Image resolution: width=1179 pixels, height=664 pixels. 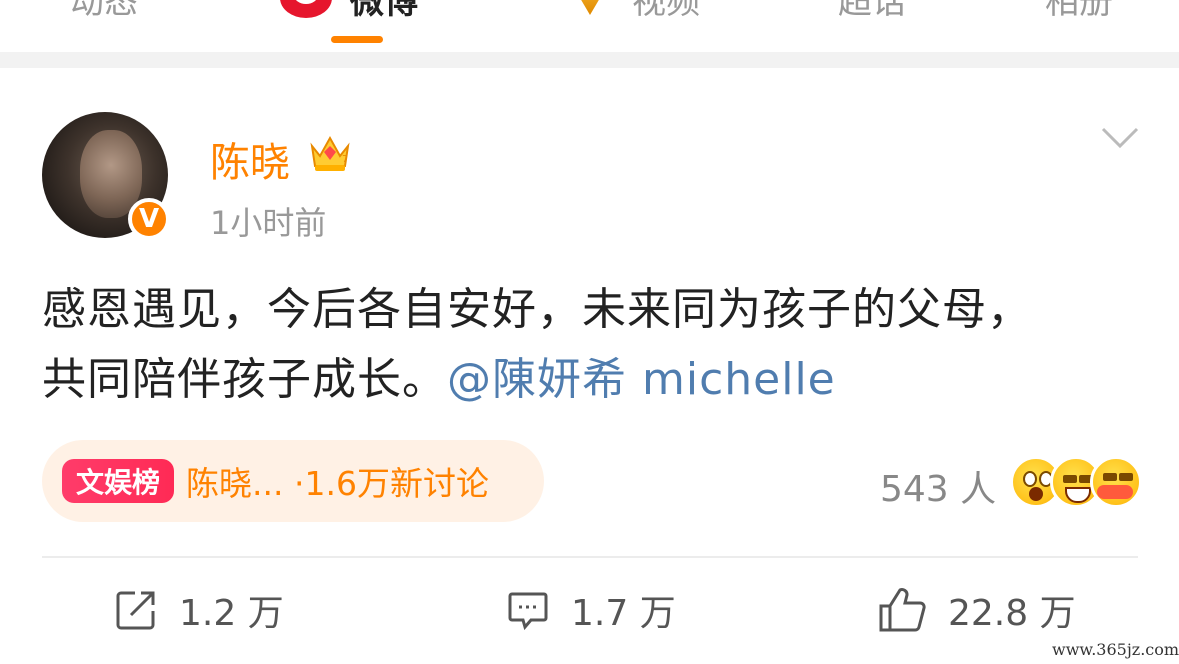 What do you see at coordinates (1115, 649) in the screenshot?
I see `watermark: www.365jz.com` at bounding box center [1115, 649].